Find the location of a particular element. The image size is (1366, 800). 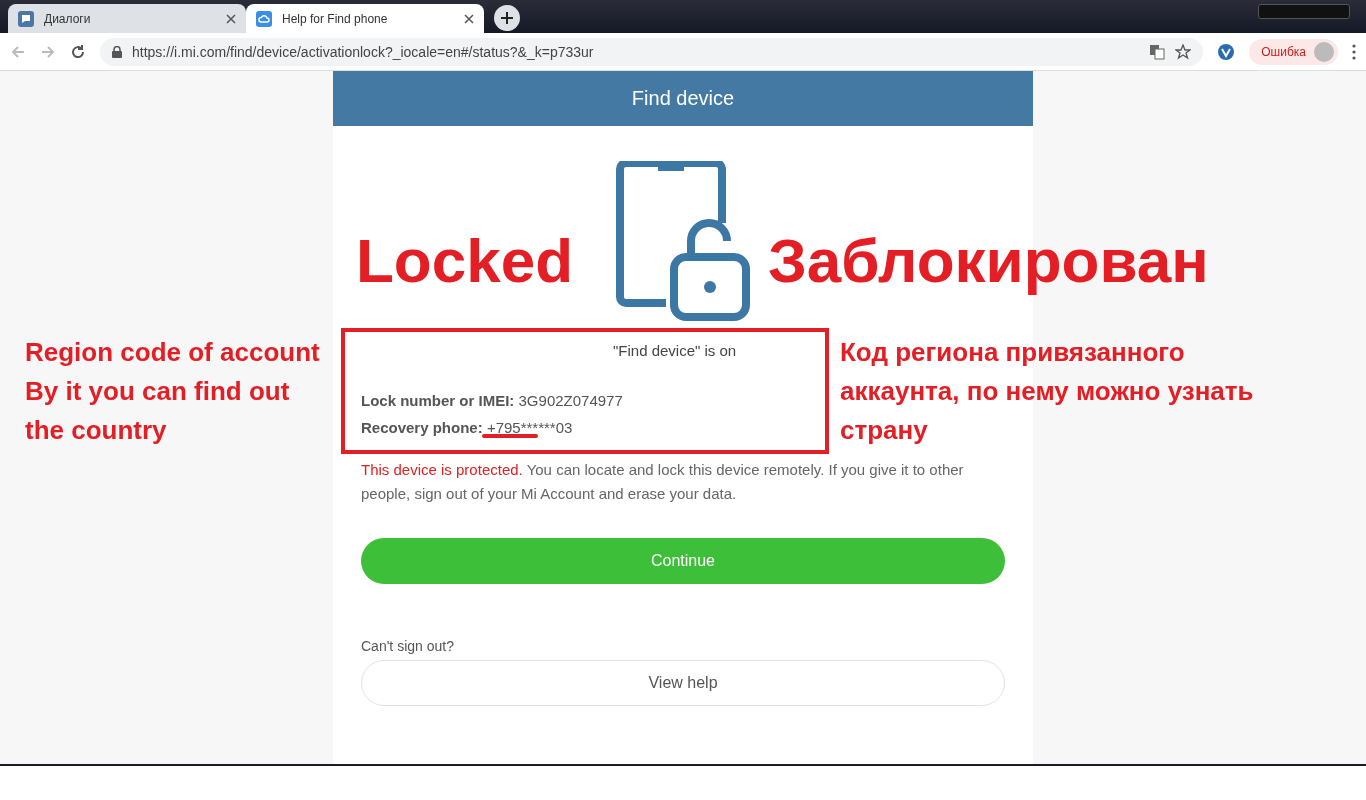

annotation-line: the country is located at coordinates (96, 430).